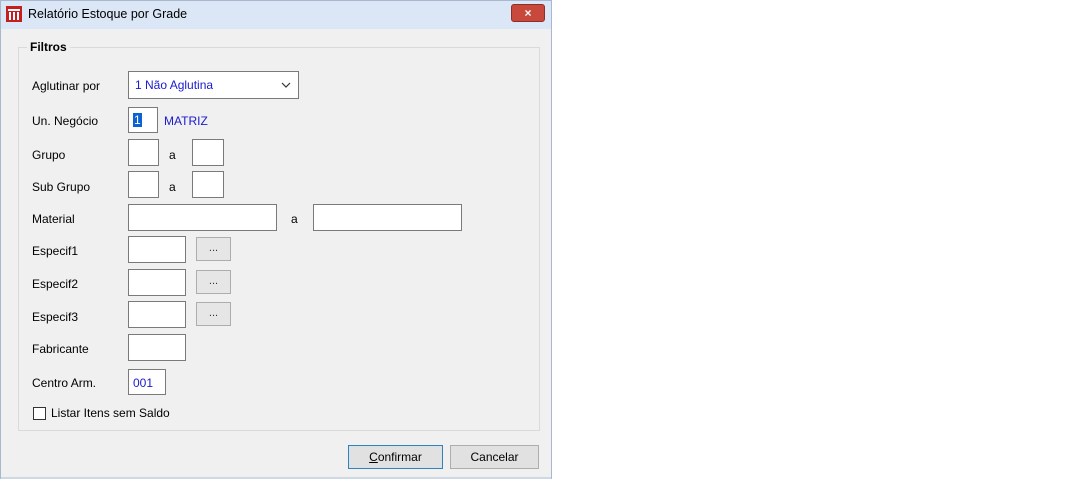 This screenshot has width=1080, height=479. I want to click on aglutinar-value: 1 Não Aglutina, so click(174, 85).